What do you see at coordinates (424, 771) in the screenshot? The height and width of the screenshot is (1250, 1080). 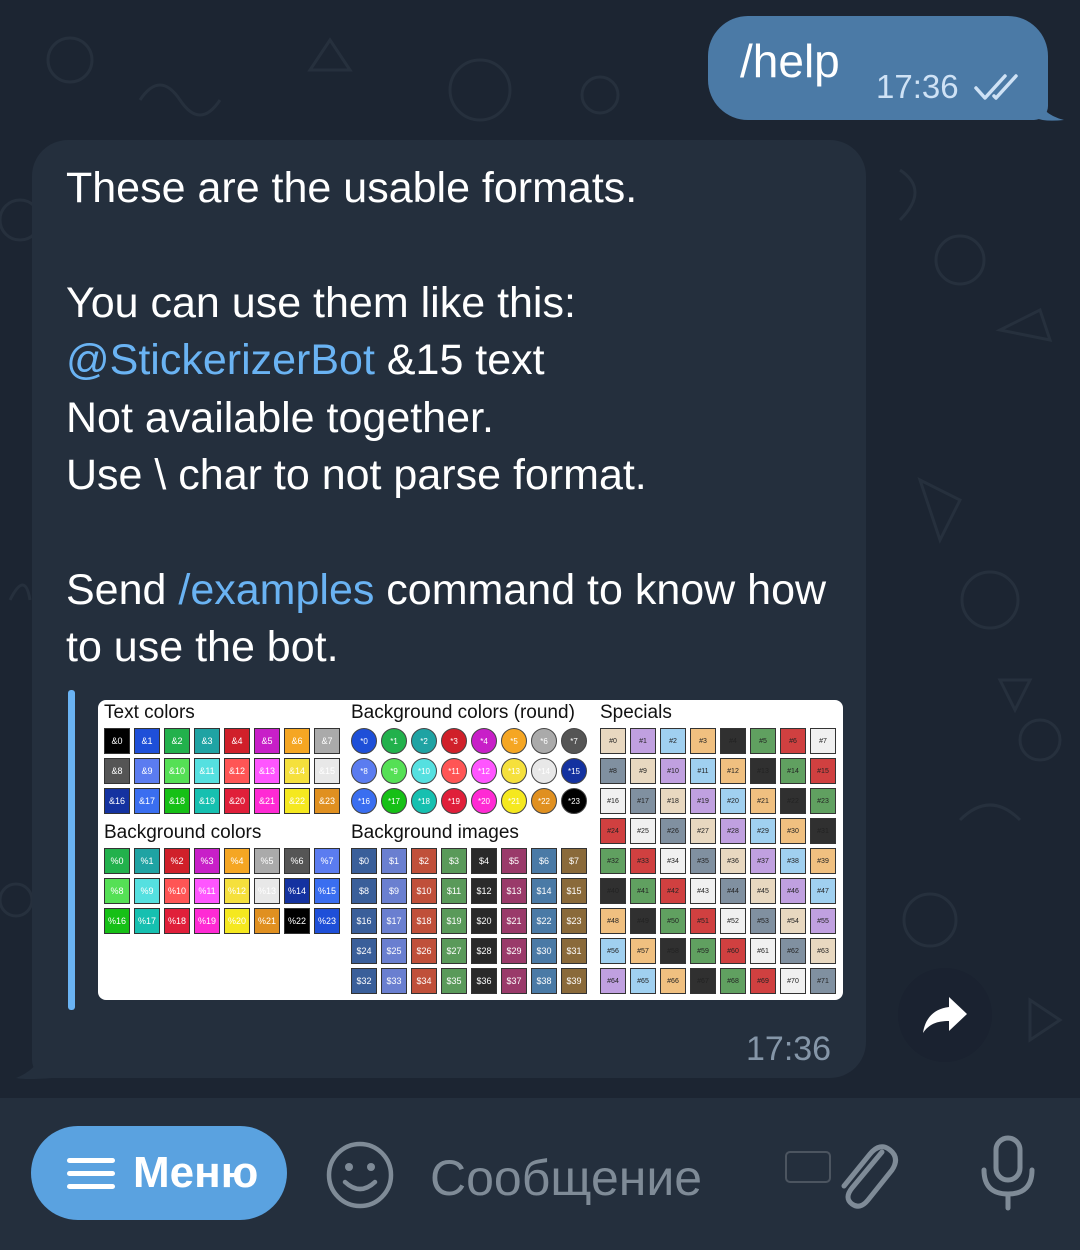 I see `format-swatch: *10` at bounding box center [424, 771].